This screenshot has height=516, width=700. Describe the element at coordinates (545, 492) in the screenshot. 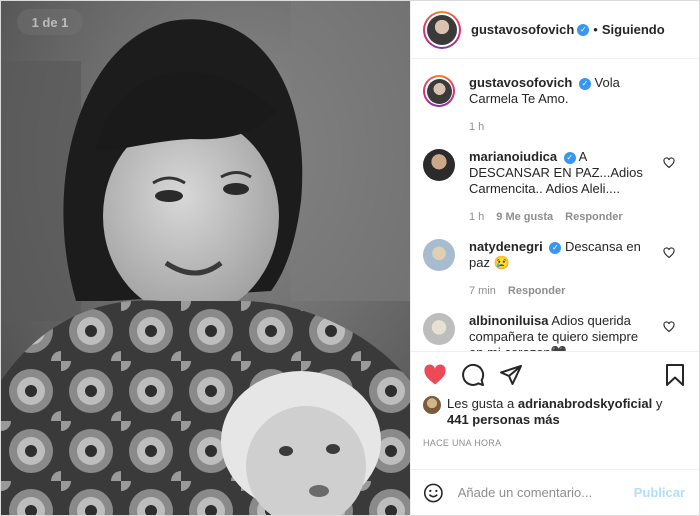

I see `comment-input` at that location.